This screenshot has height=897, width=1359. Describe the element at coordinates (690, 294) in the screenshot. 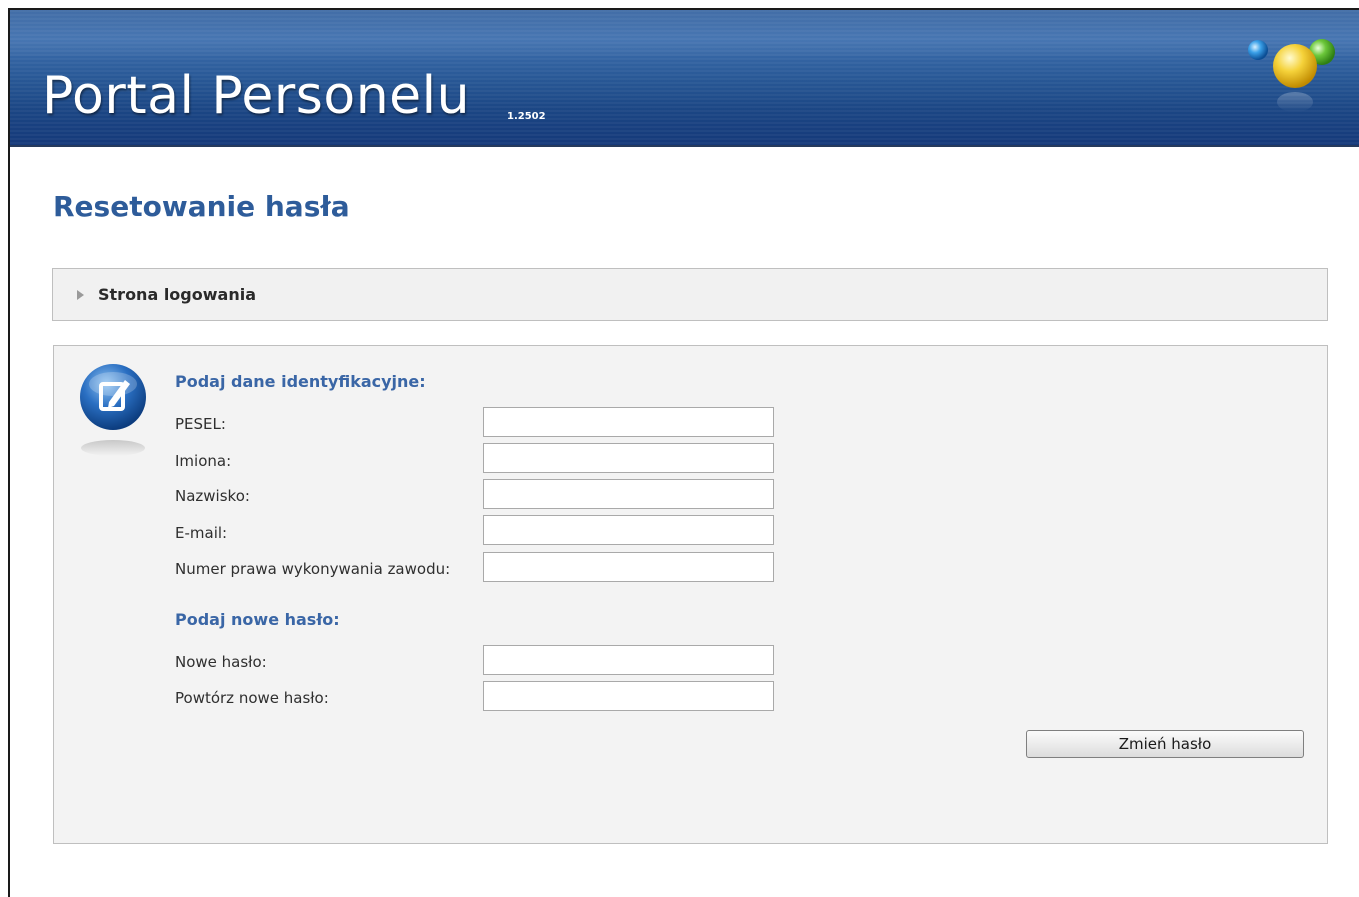

I see `login-page-link-box: Strona logowania` at that location.